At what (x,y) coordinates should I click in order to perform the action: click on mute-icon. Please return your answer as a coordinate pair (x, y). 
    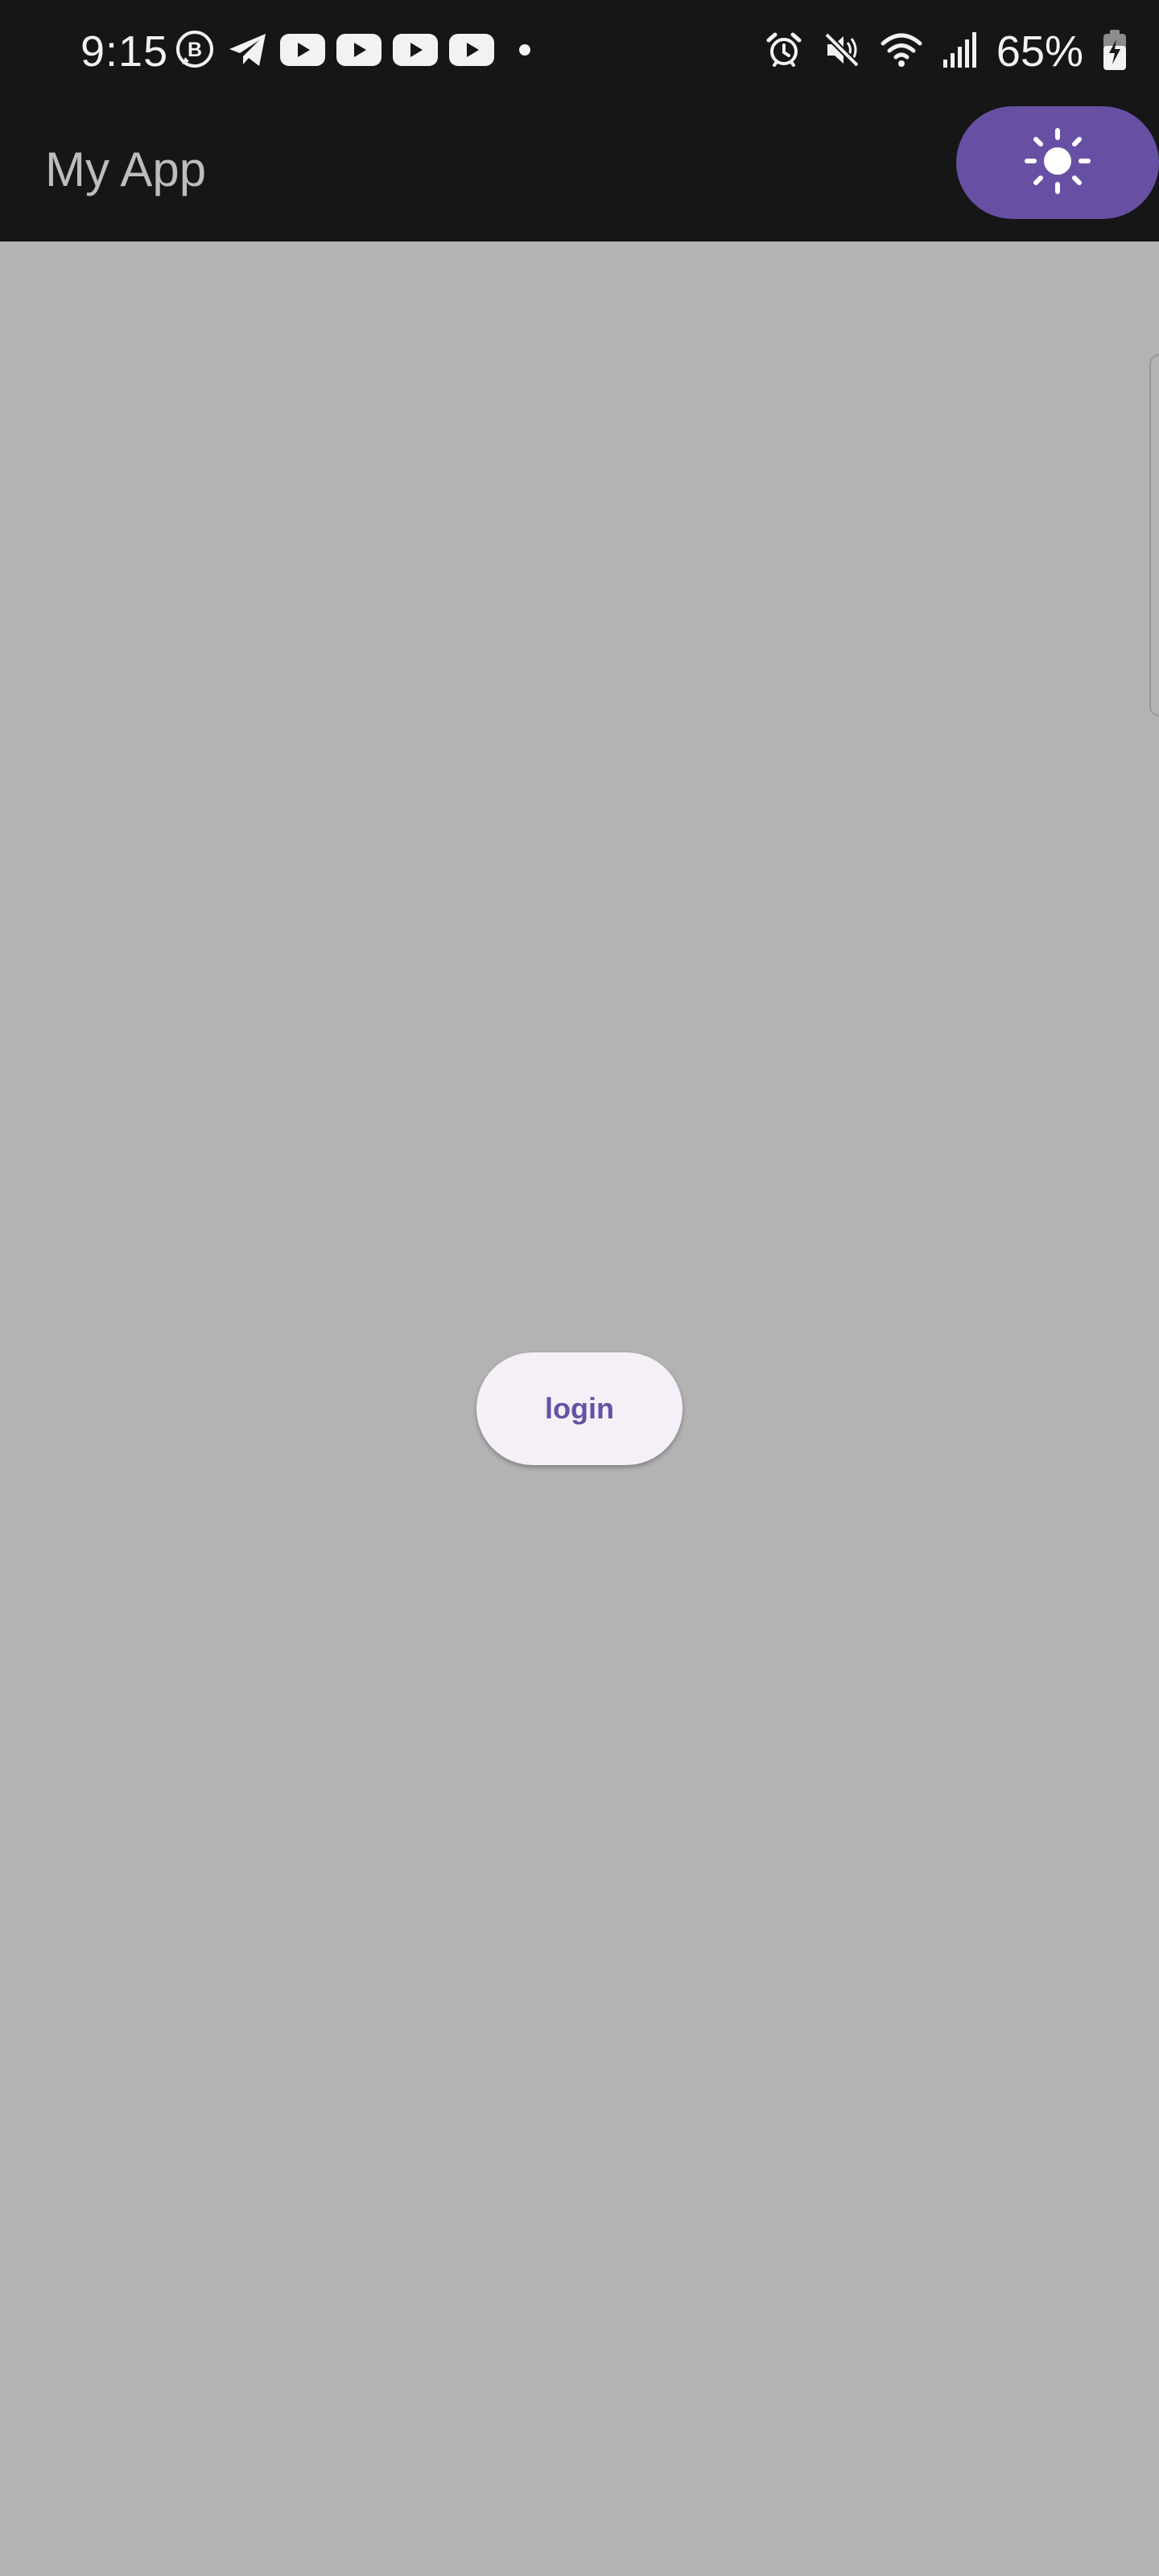
    Looking at the image, I should click on (842, 52).